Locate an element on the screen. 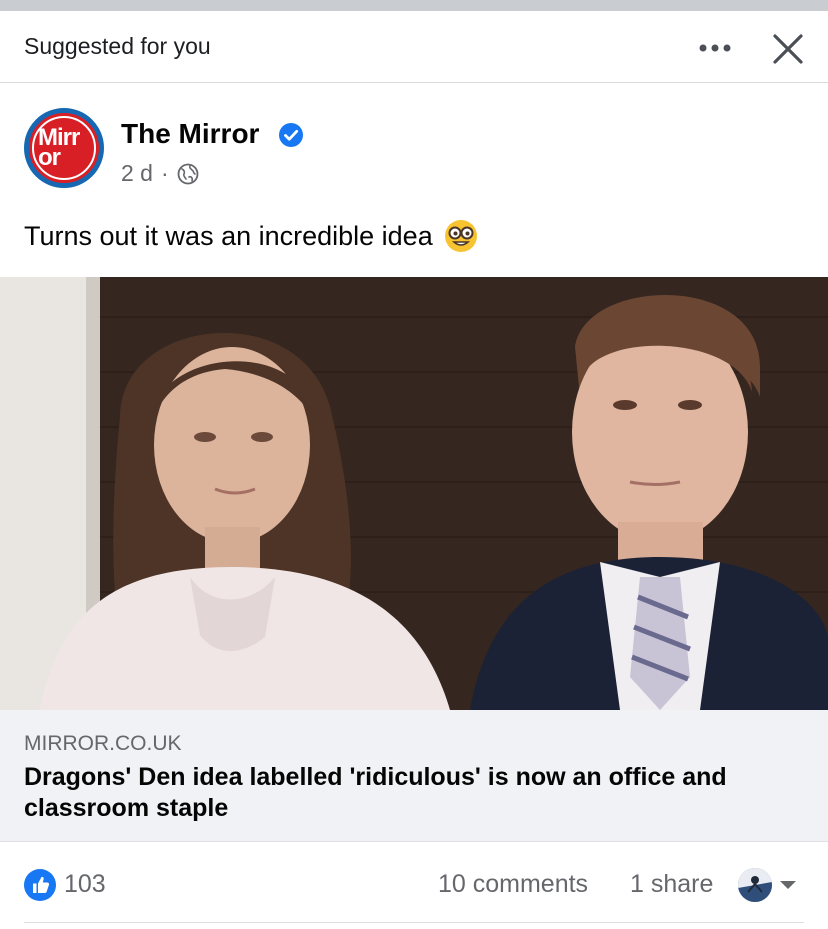  post-text: Turns out it was an incredible idea is located at coordinates (228, 235).